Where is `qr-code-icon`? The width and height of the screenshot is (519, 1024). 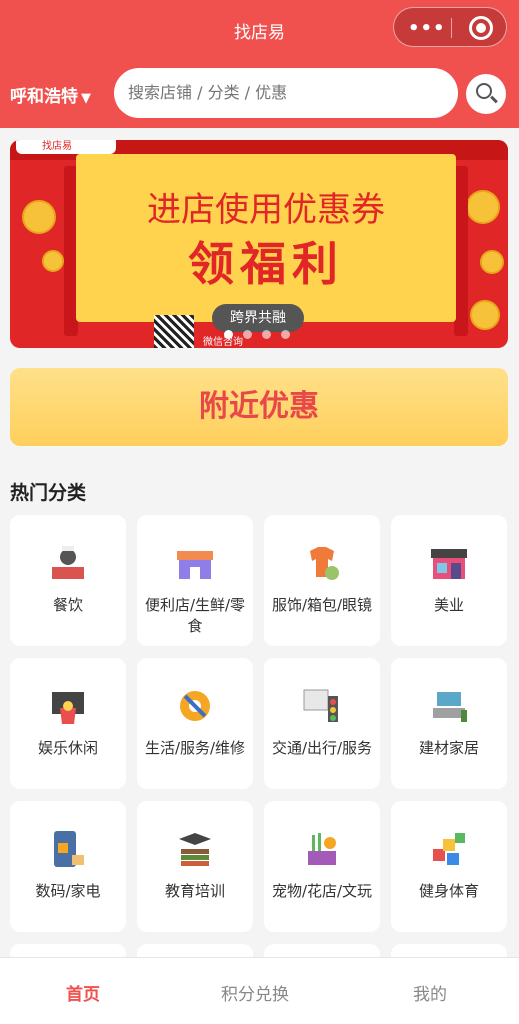
qr-code-icon is located at coordinates (174, 331).